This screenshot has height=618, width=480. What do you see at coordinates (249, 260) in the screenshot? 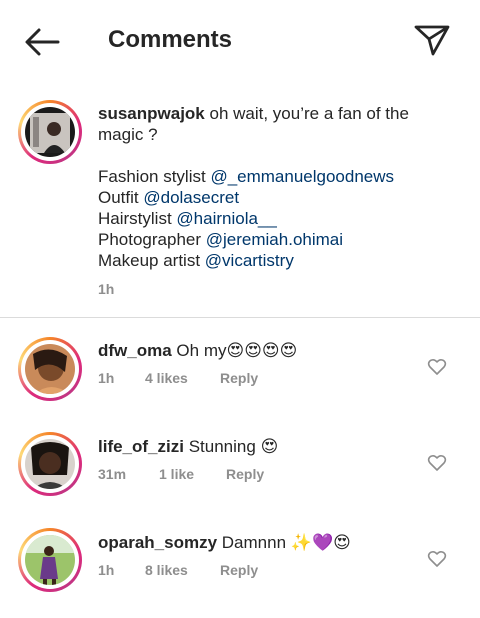
I see `mention-link: @vicartistry` at bounding box center [249, 260].